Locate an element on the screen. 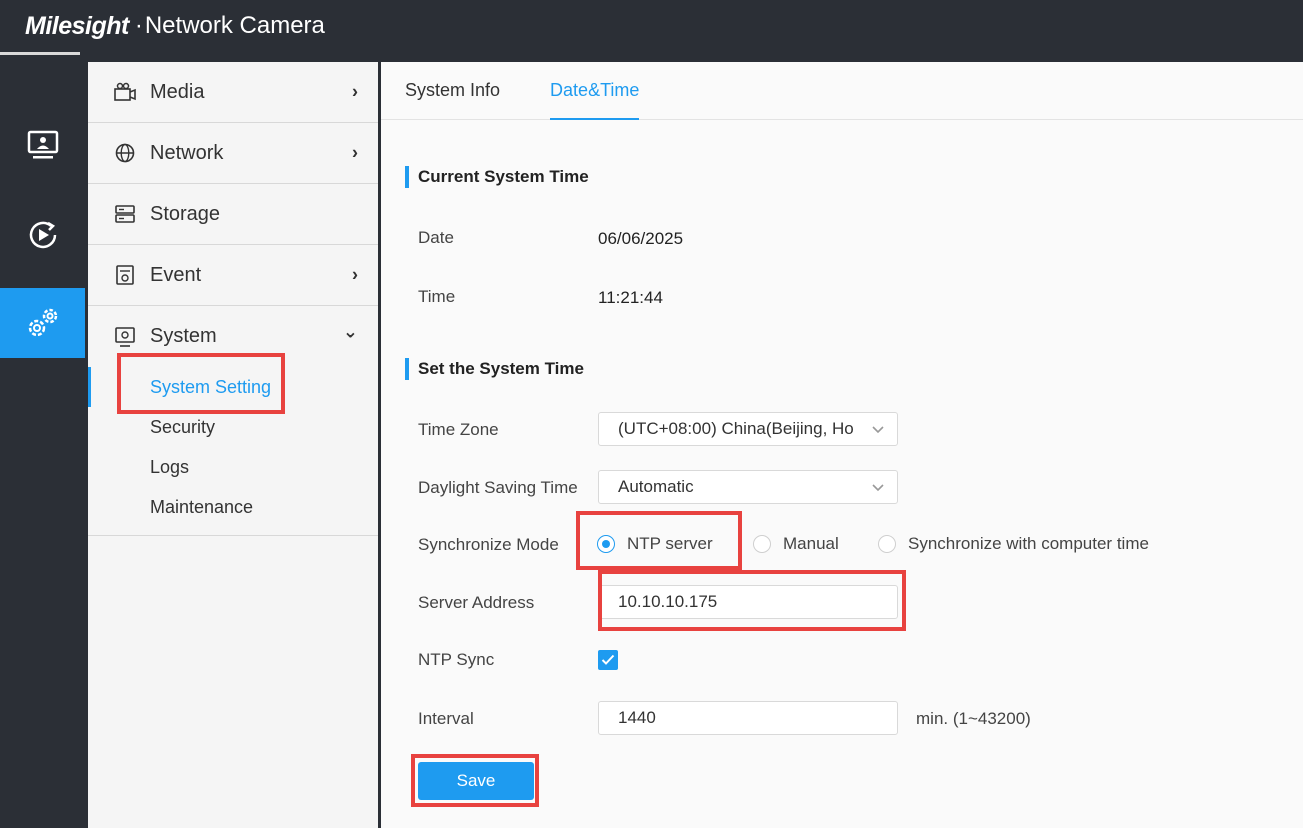 The image size is (1303, 828). radio-manual: Manual is located at coordinates (796, 544).